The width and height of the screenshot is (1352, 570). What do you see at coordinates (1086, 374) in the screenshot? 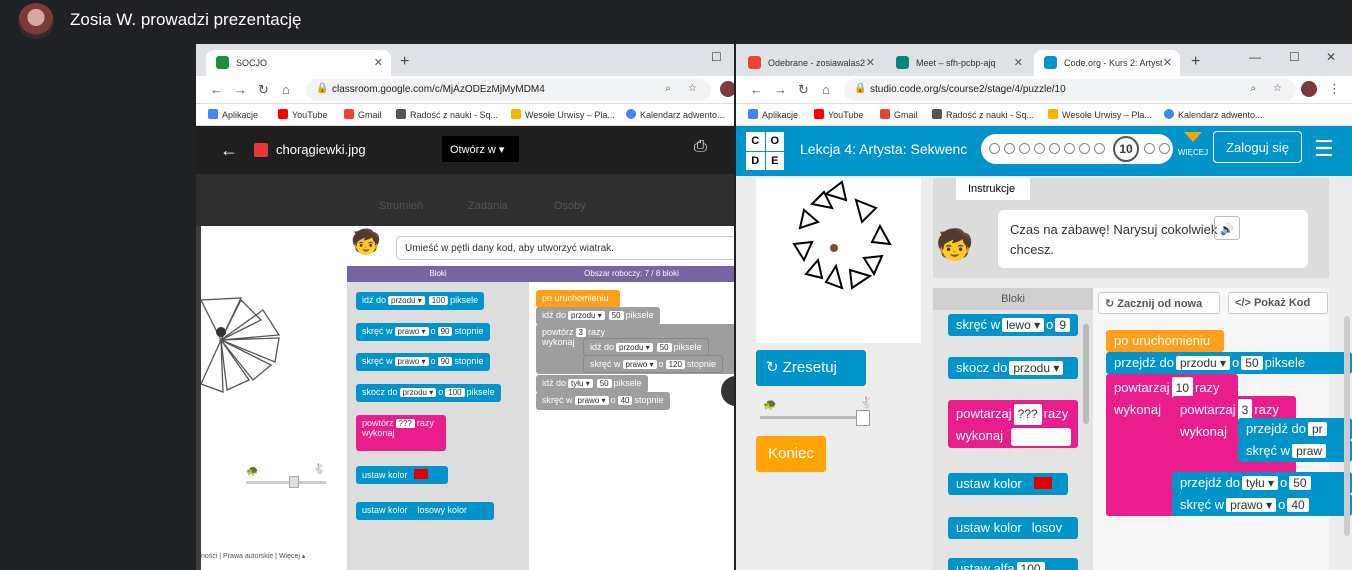
I see `toolbox-scrollbar` at bounding box center [1086, 374].